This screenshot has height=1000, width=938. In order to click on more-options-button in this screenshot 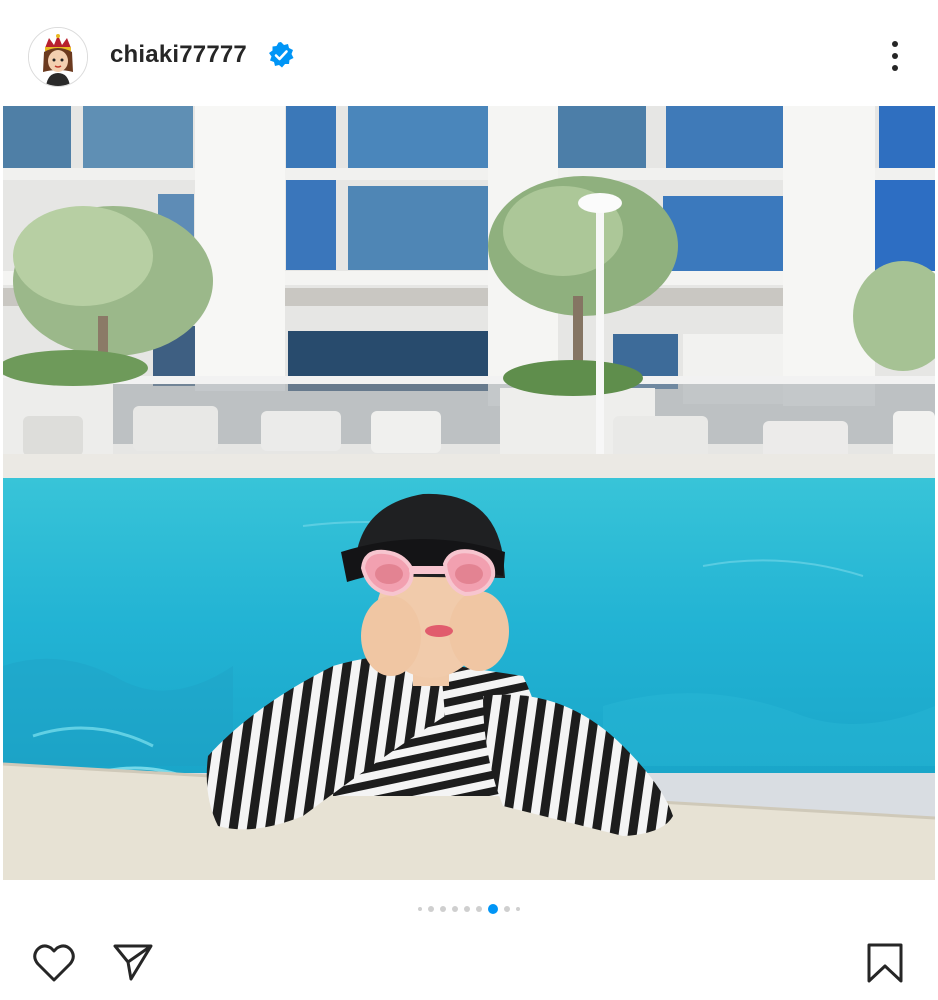, I will do `click(895, 56)`.